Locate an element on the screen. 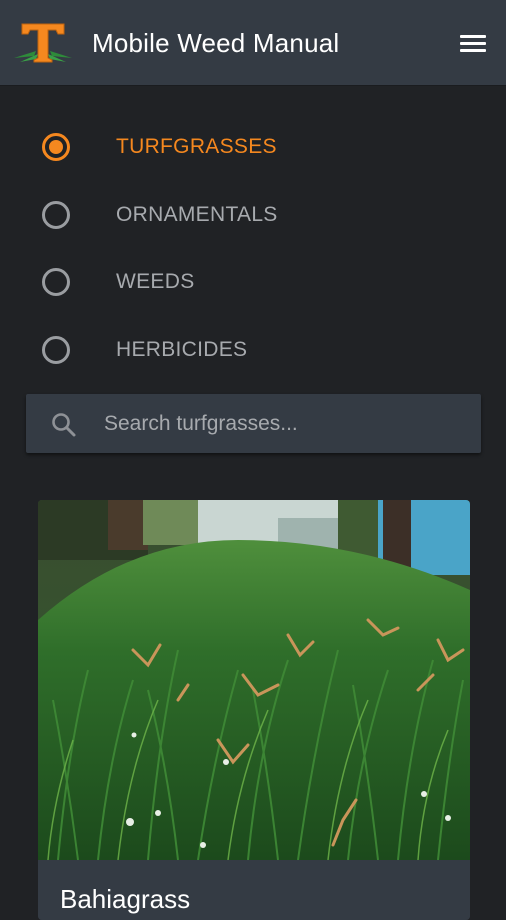  category-option-turfgrasses: TURFGRASSES is located at coordinates (253, 144).